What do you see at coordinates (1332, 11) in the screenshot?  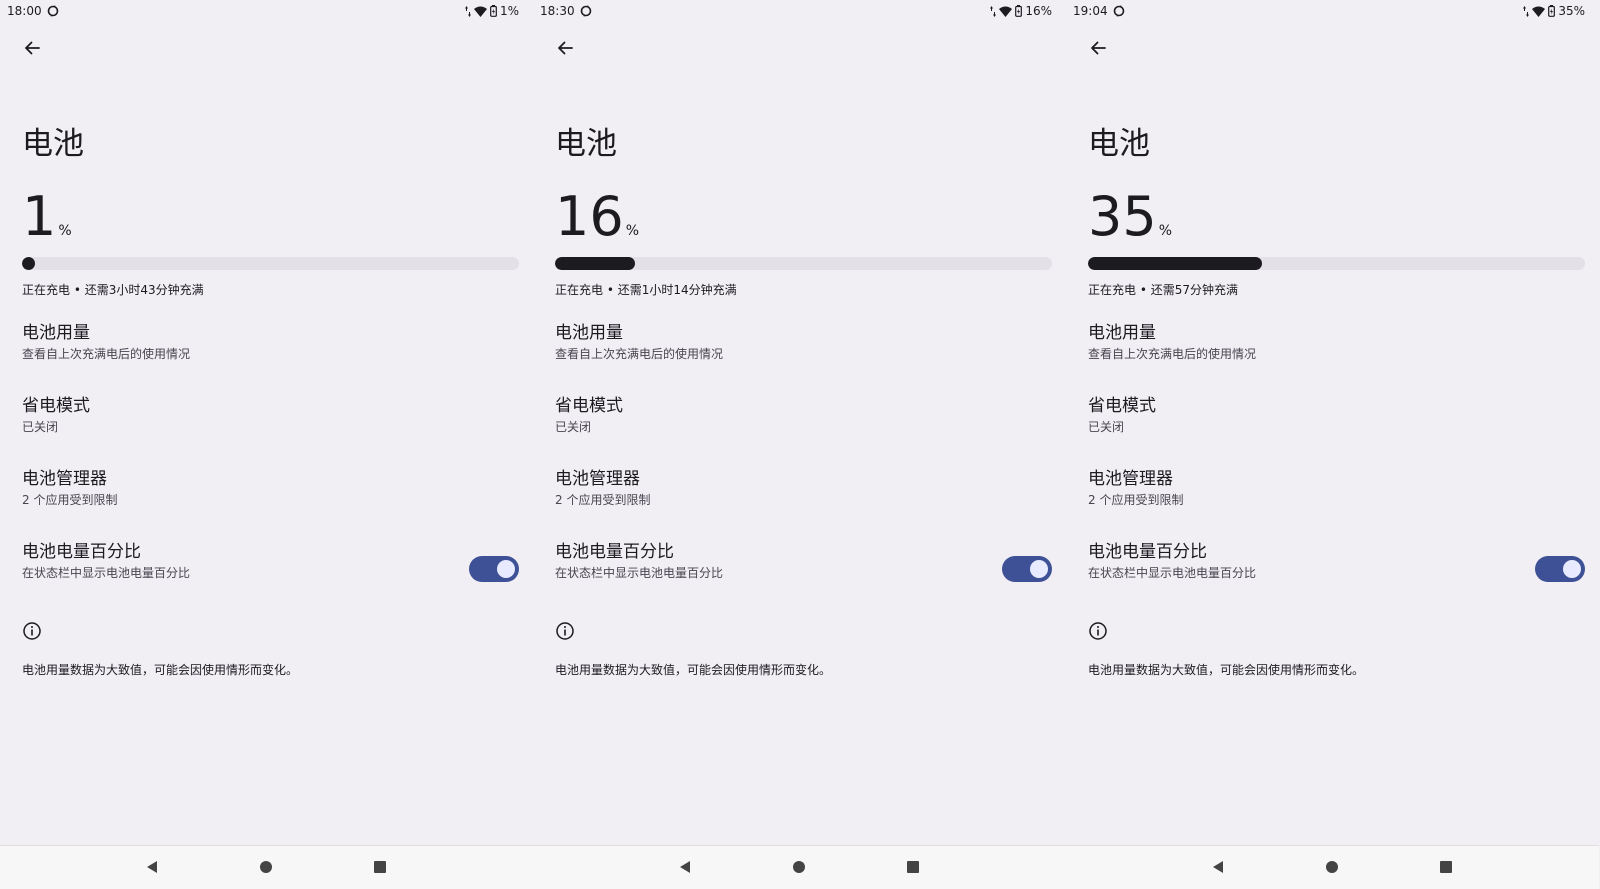 I see `status-bar: 19:04 35%` at bounding box center [1332, 11].